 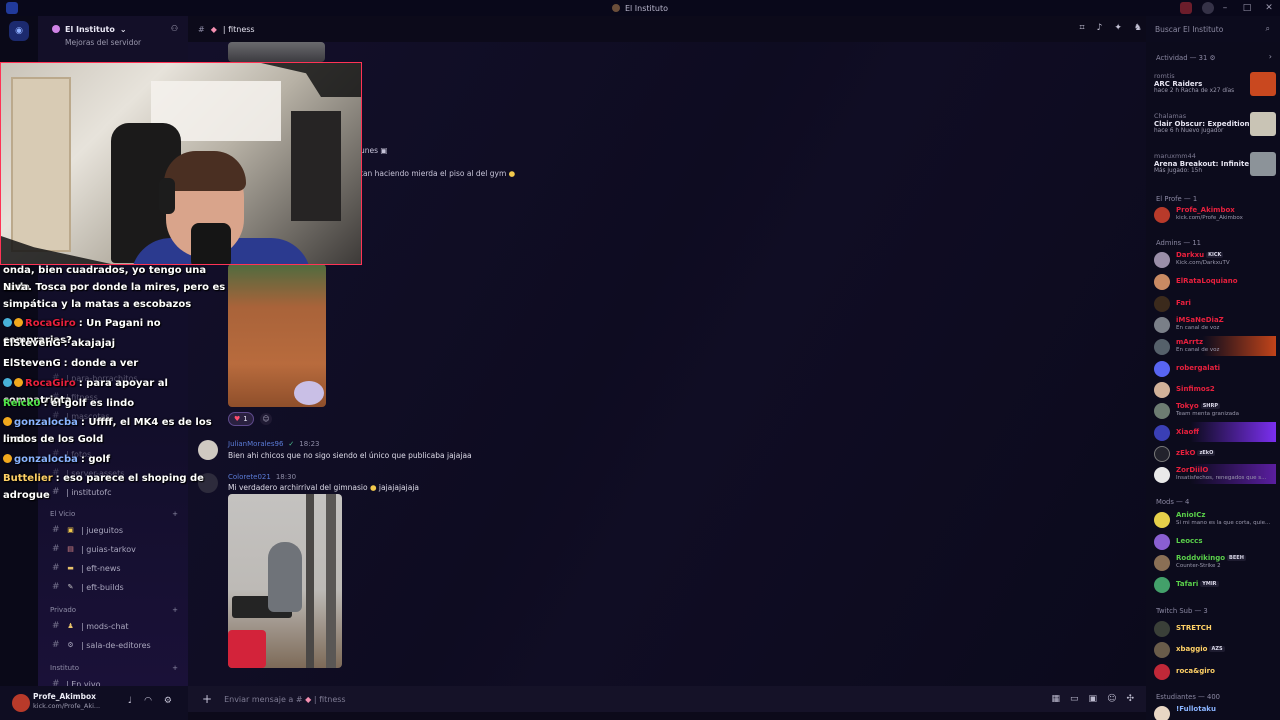 I want to click on chevron-right-icon: ›, so click(x=1270, y=56).